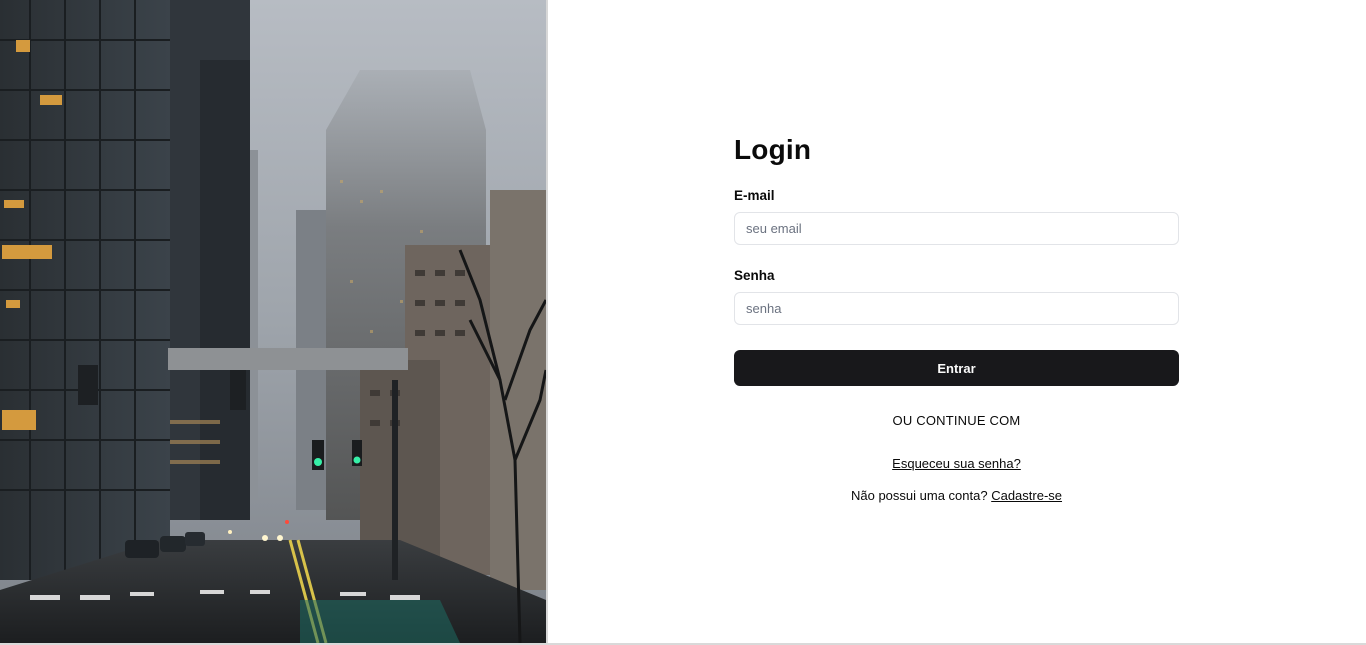 The width and height of the screenshot is (1366, 645). I want to click on email-label: E-mail, so click(754, 195).